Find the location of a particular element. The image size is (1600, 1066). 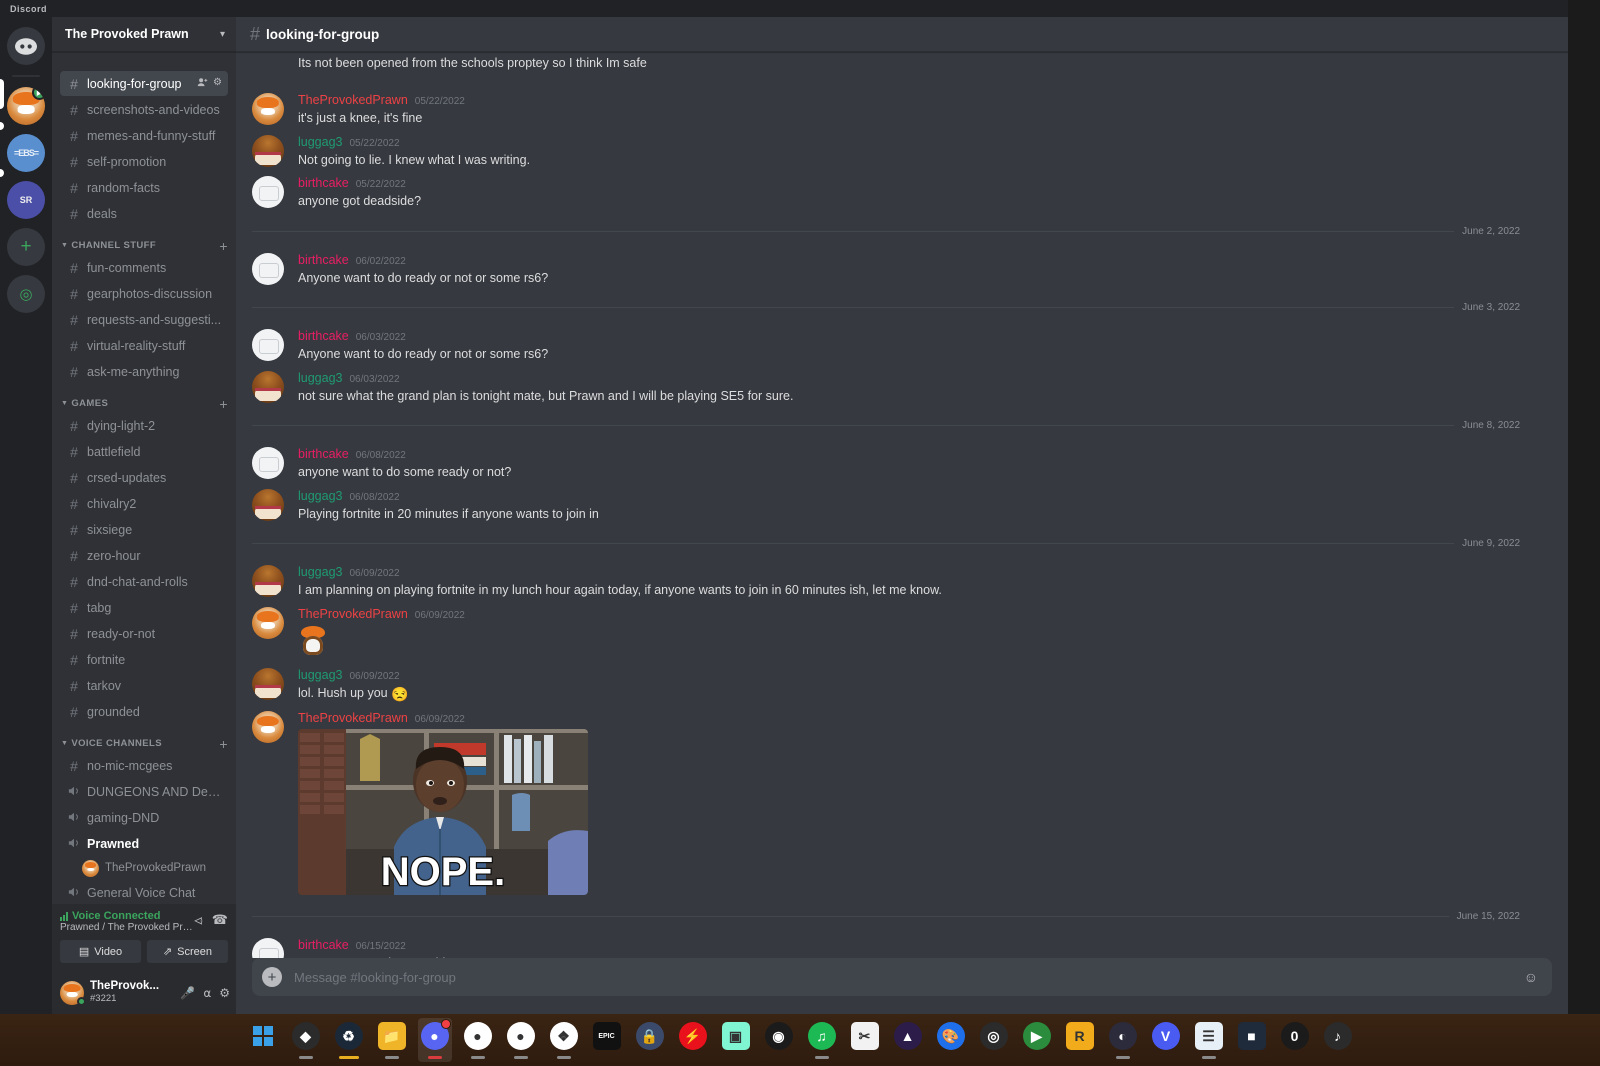

sidebar-item-crsed-updates: # crsed-updates is located at coordinates (144, 477).